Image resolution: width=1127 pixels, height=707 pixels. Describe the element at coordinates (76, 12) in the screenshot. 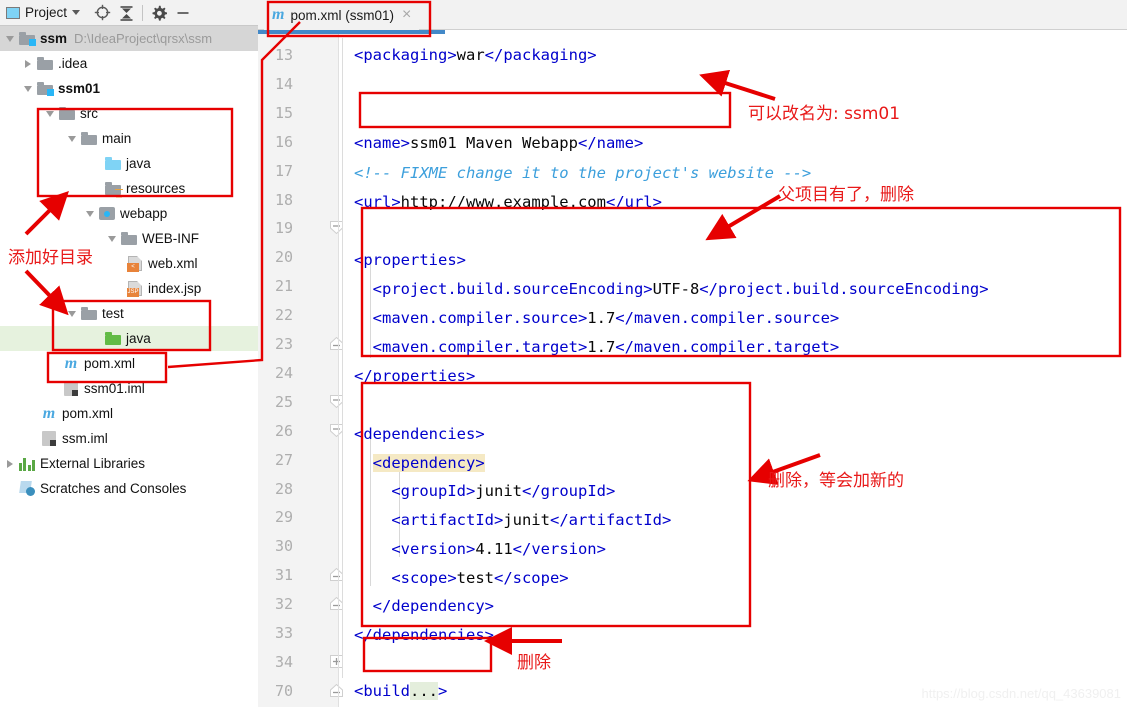

I see `chevron-down-icon` at that location.